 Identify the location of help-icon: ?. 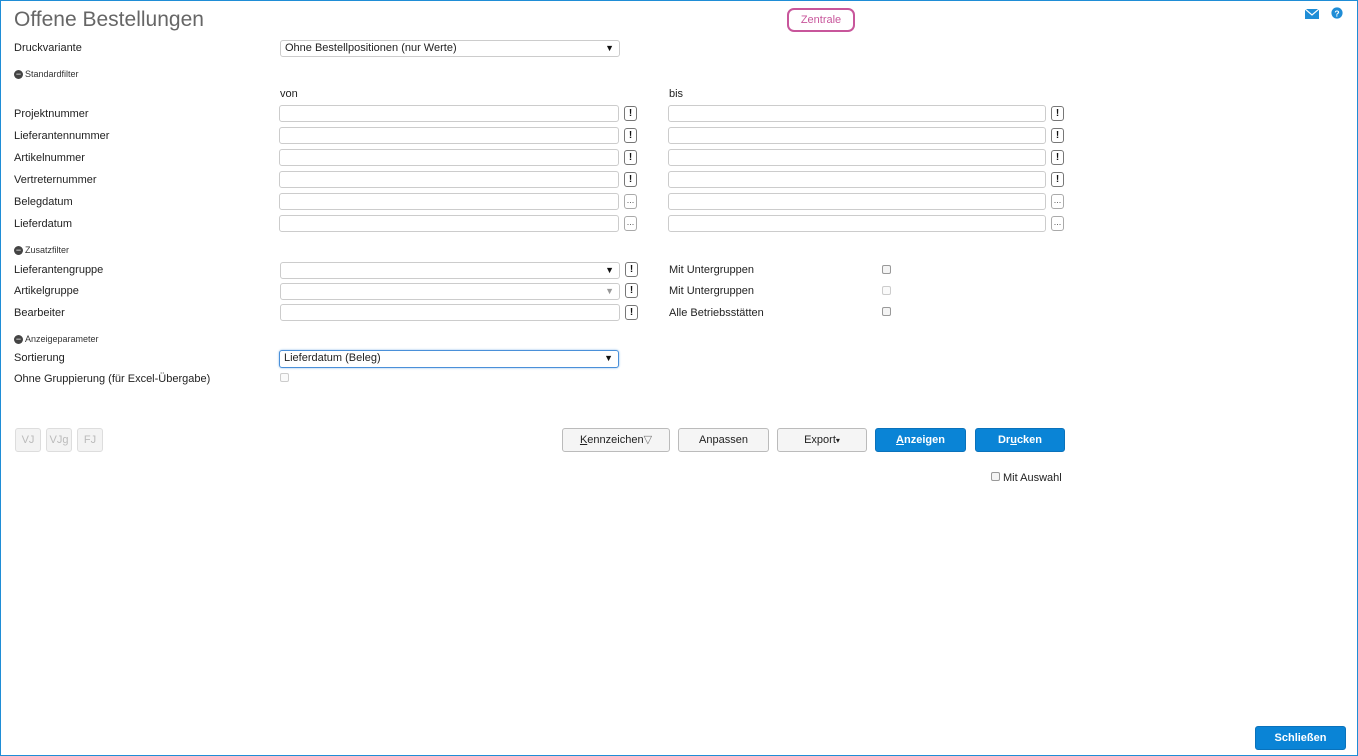
(1337, 13).